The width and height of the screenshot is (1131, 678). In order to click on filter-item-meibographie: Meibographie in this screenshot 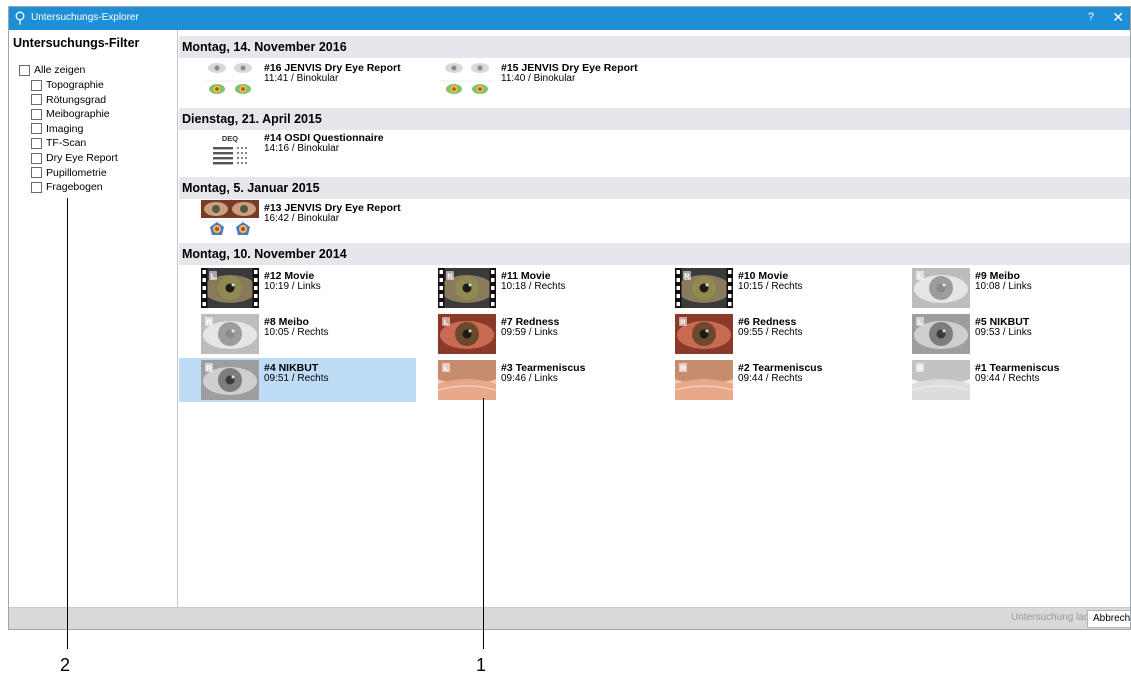, I will do `click(70, 114)`.